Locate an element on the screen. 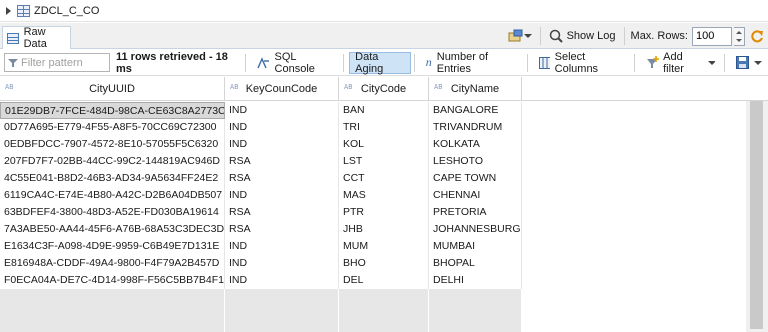 Image resolution: width=768 pixels, height=332 pixels. table-cell: E816948A-CDDF-49A4-9800-F4F79A2B457D is located at coordinates (112, 263).